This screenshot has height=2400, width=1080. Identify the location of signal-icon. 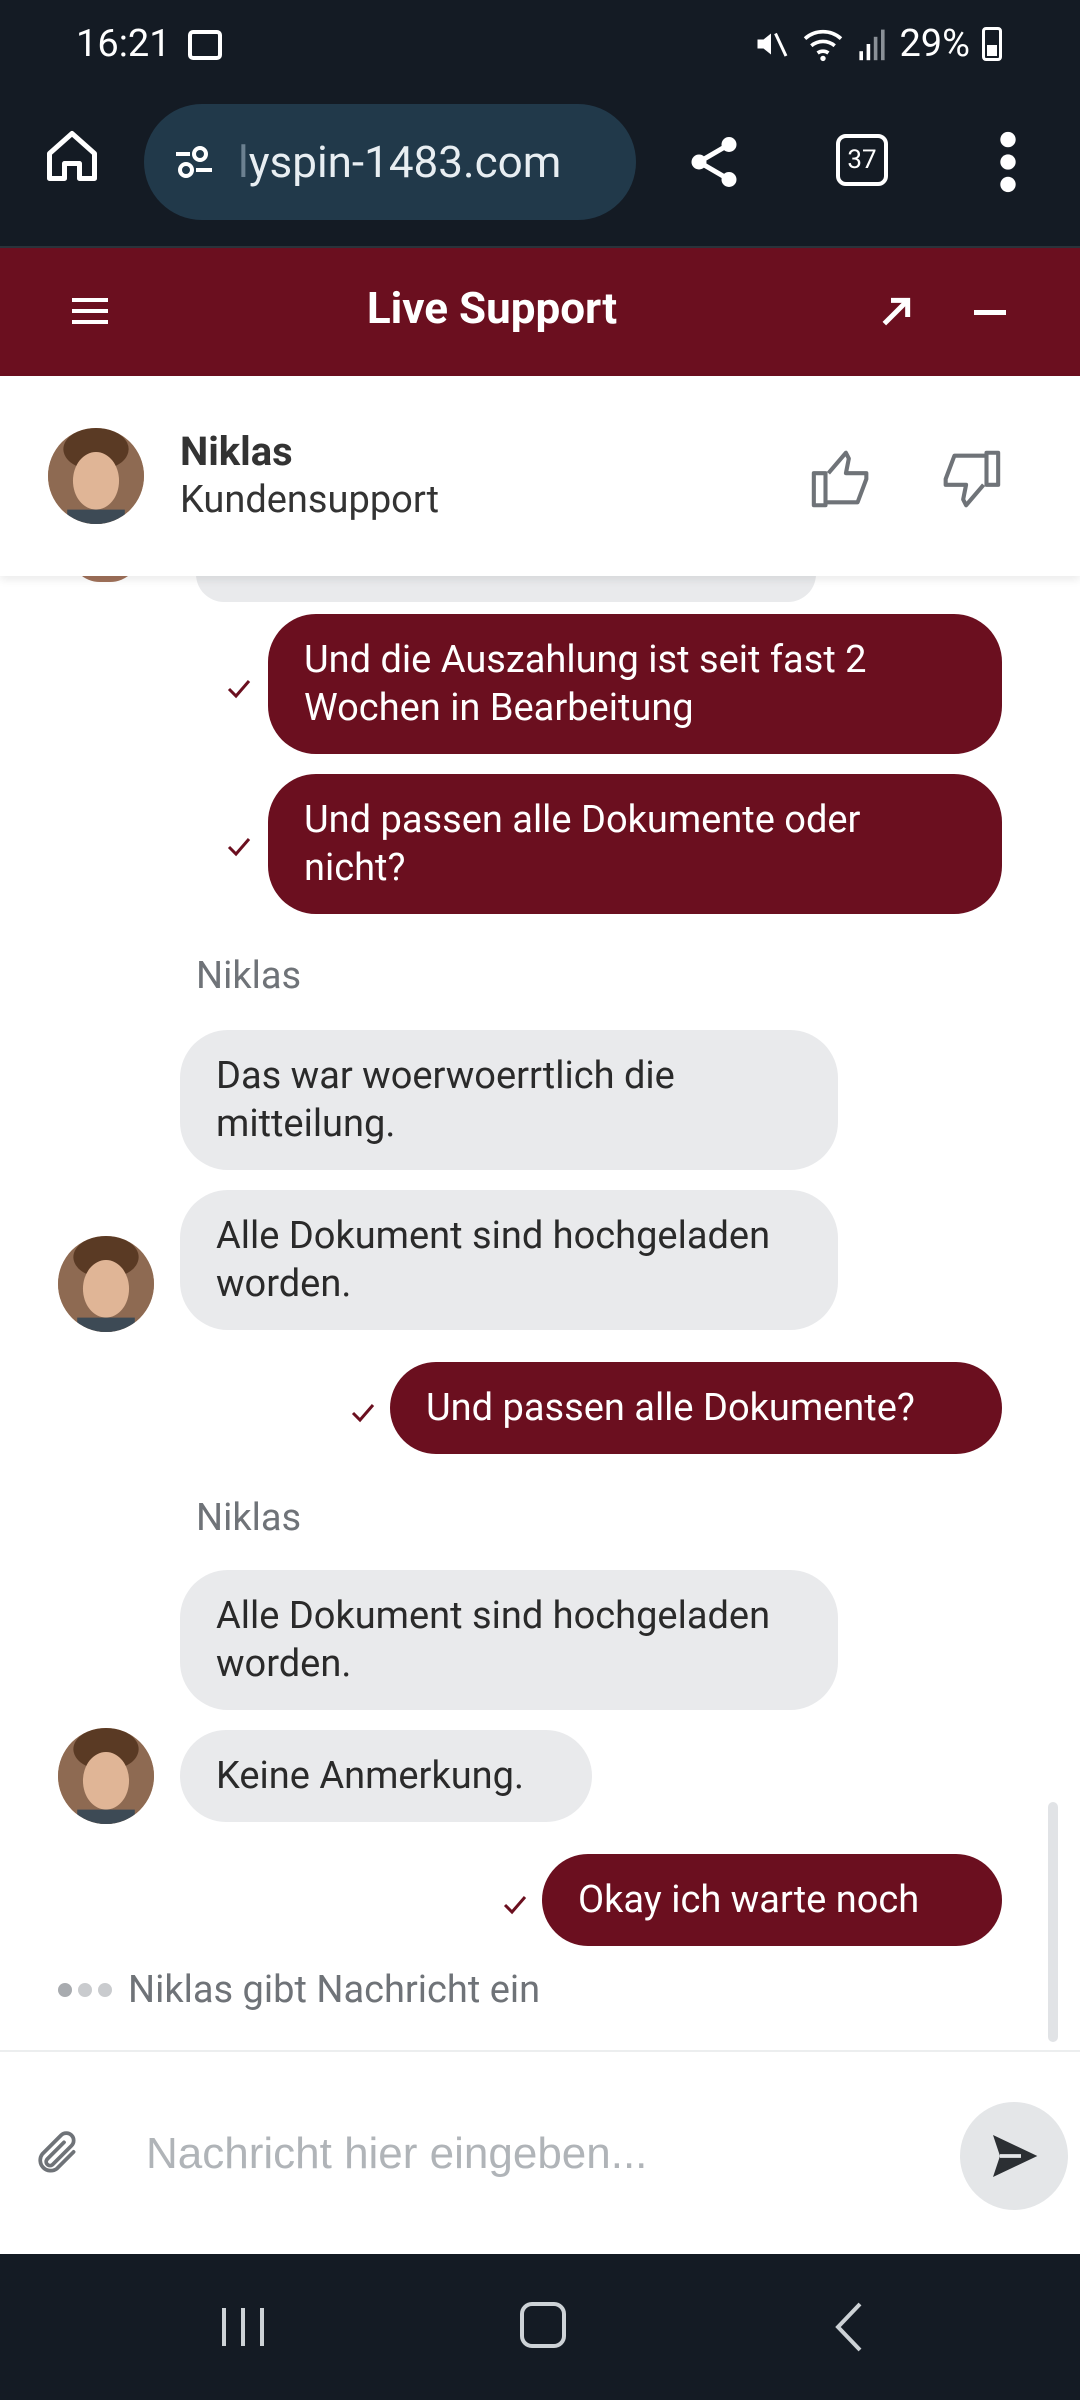
(872, 45).